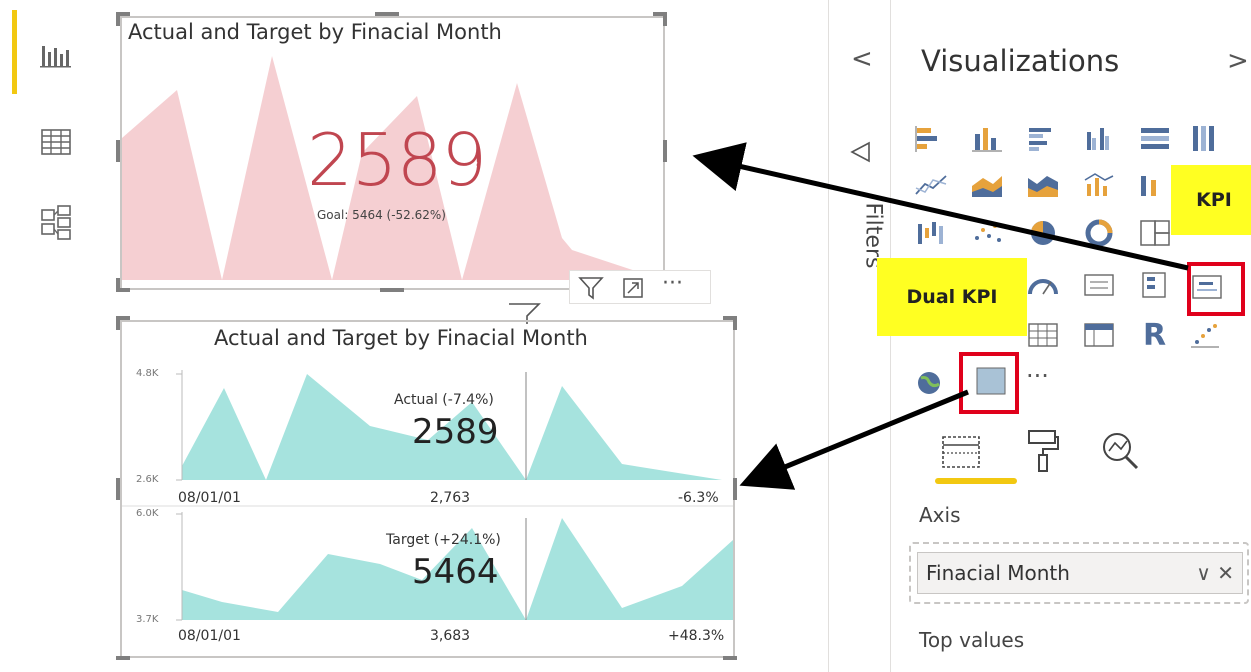  Describe the element at coordinates (672, 283) in the screenshot. I see `more-options-icon: ···` at that location.